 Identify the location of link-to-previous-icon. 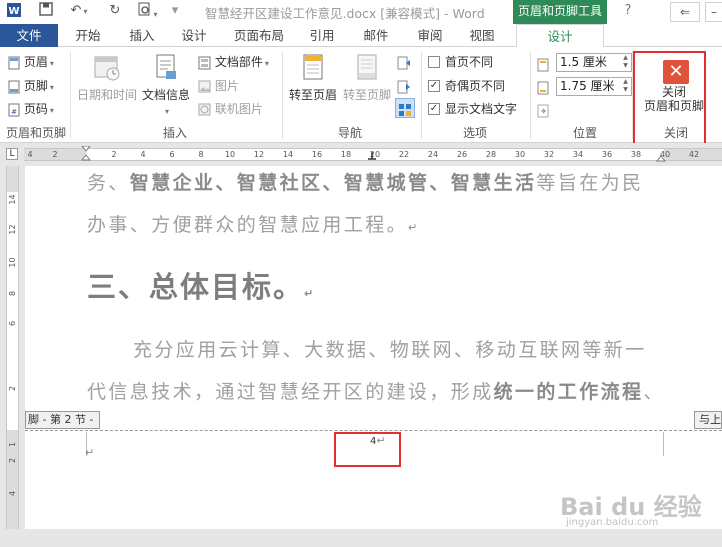
(405, 108).